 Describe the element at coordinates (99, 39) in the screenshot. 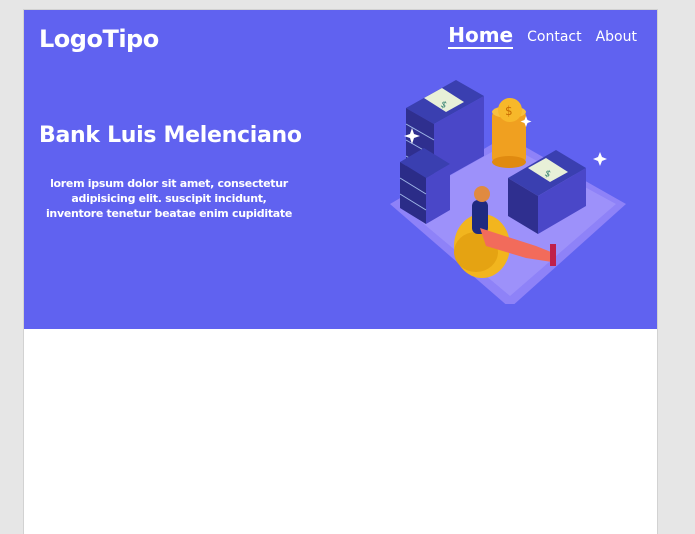

I see `logo: LogoTipo` at that location.